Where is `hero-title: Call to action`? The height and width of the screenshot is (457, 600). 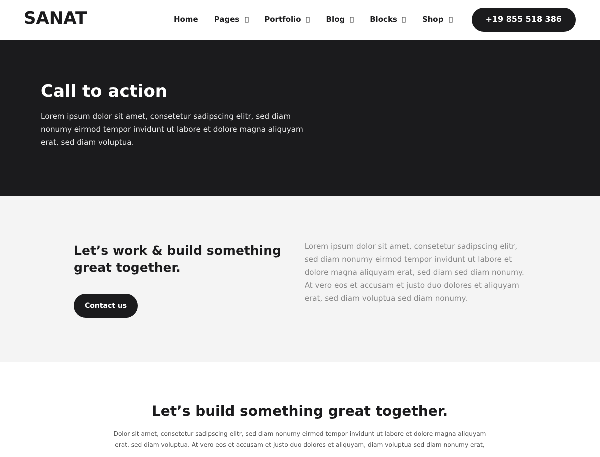 hero-title: Call to action is located at coordinates (105, 92).